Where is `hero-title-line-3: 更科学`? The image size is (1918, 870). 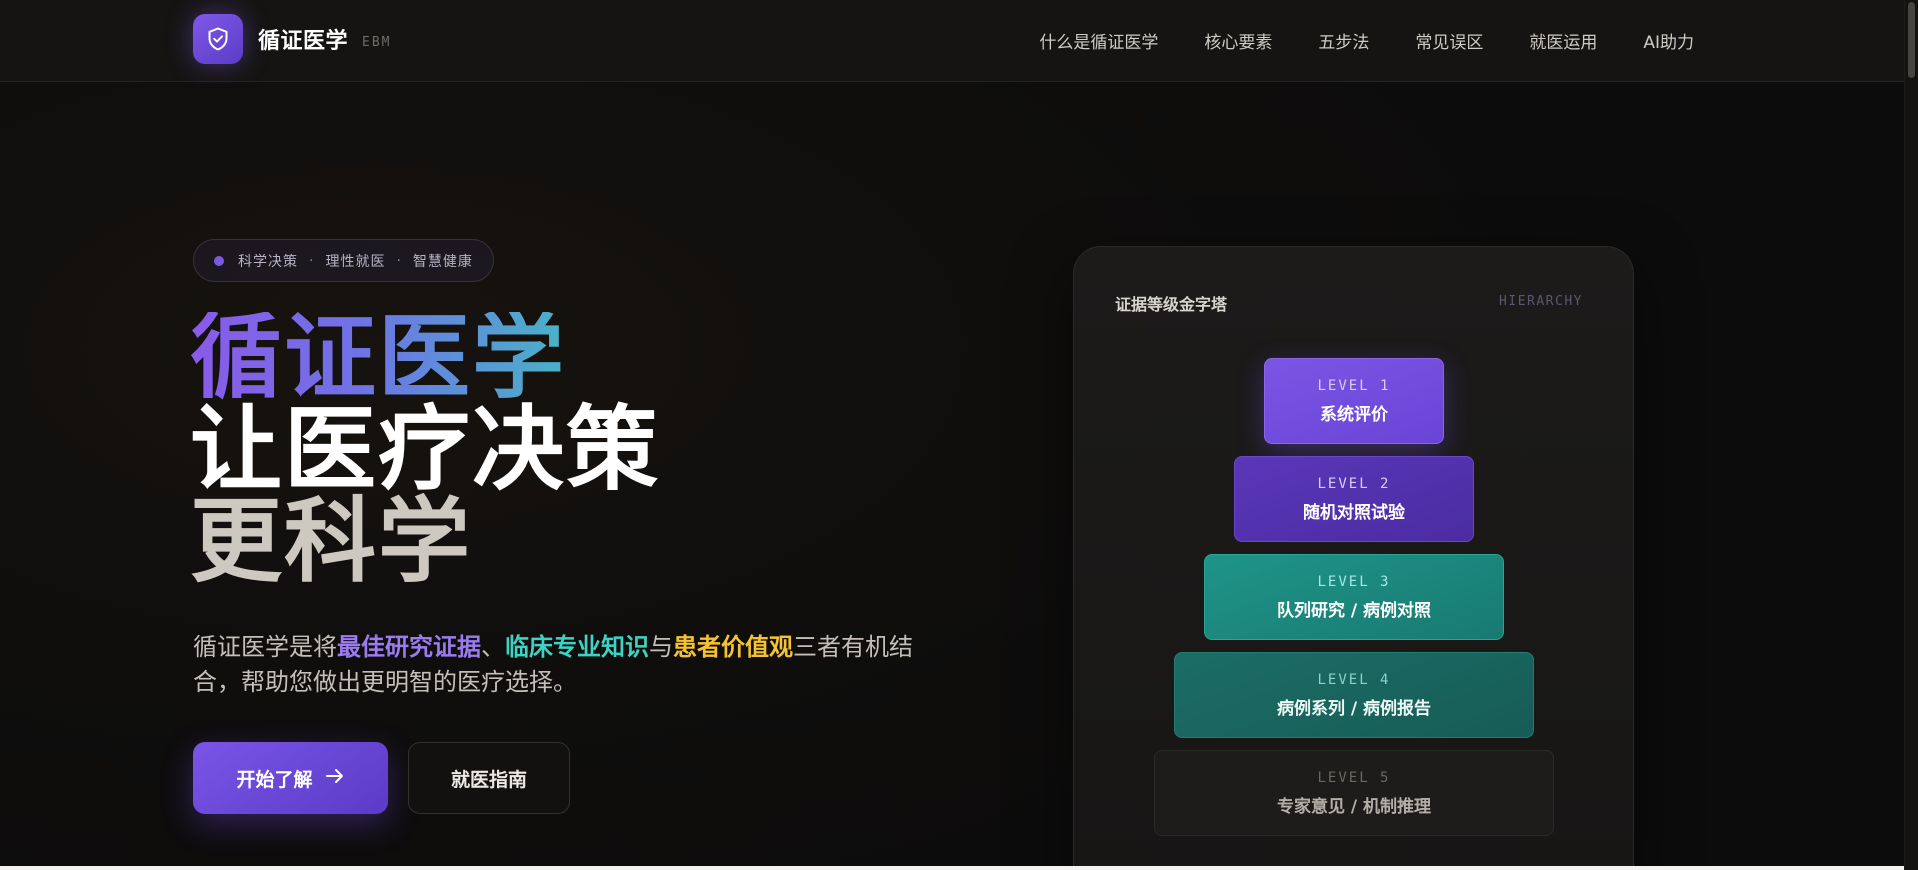 hero-title-line-3: 更科学 is located at coordinates (331, 541).